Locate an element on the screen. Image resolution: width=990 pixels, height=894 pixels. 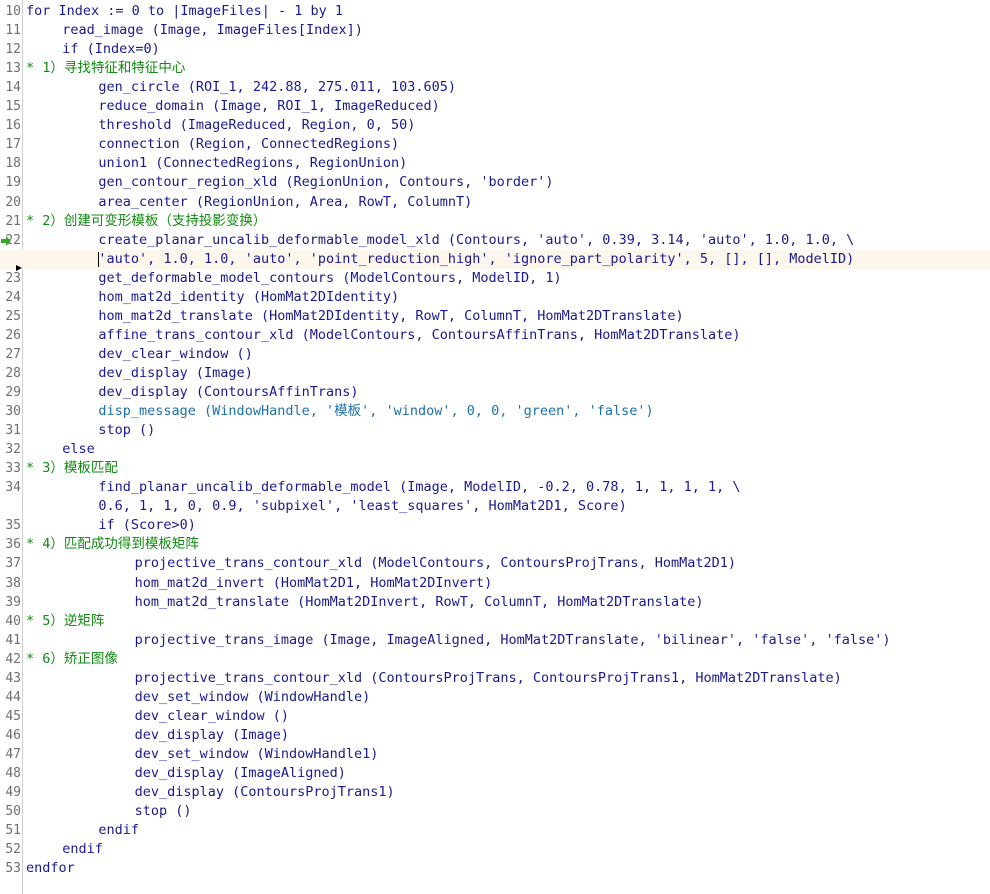
code-text: dev_display (ContoursAffinTrans) is located at coordinates (228, 392).